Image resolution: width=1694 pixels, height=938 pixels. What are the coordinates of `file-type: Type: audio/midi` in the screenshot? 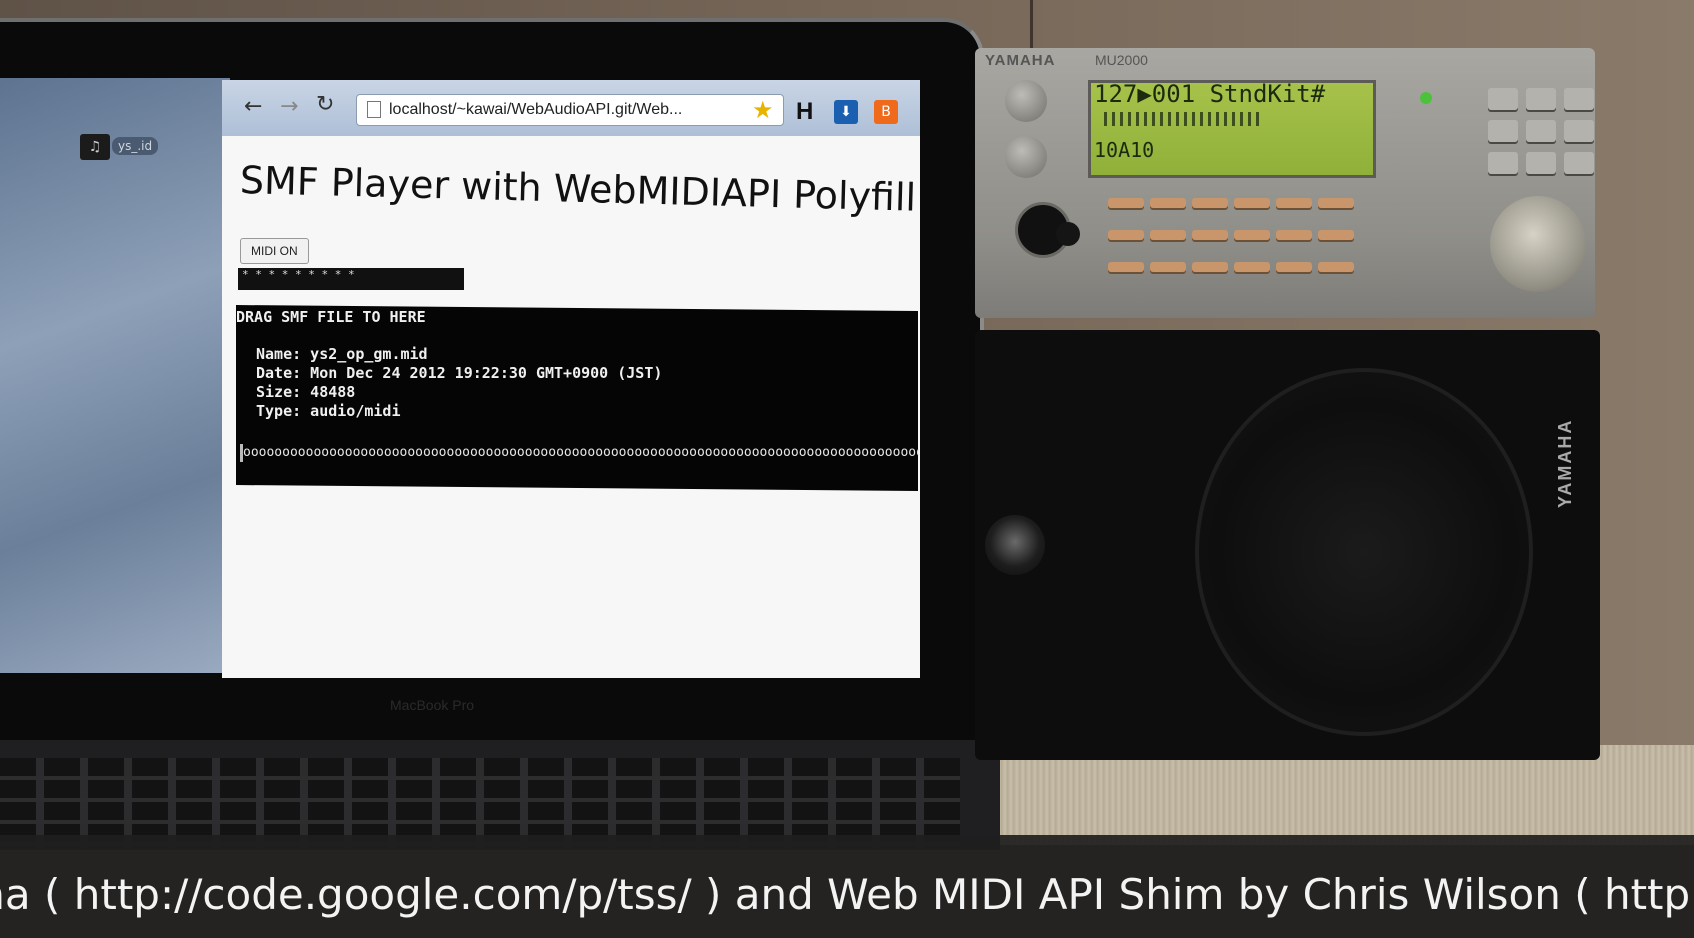 It's located at (328, 411).